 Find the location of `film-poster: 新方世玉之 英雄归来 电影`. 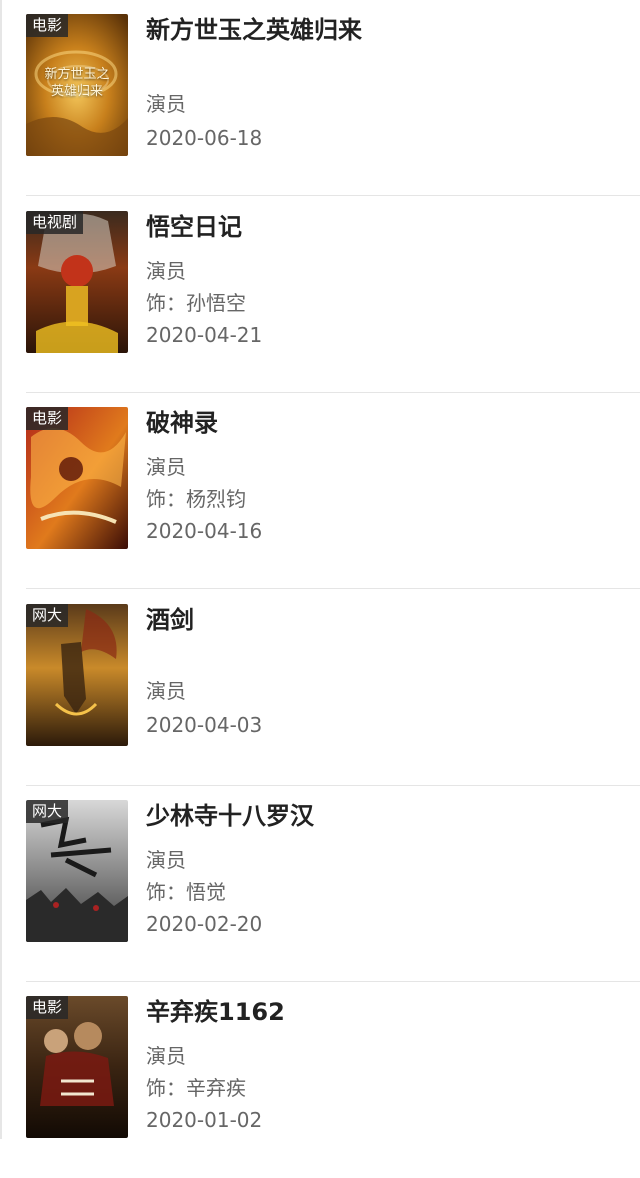

film-poster: 新方世玉之 英雄归来 电影 is located at coordinates (77, 85).